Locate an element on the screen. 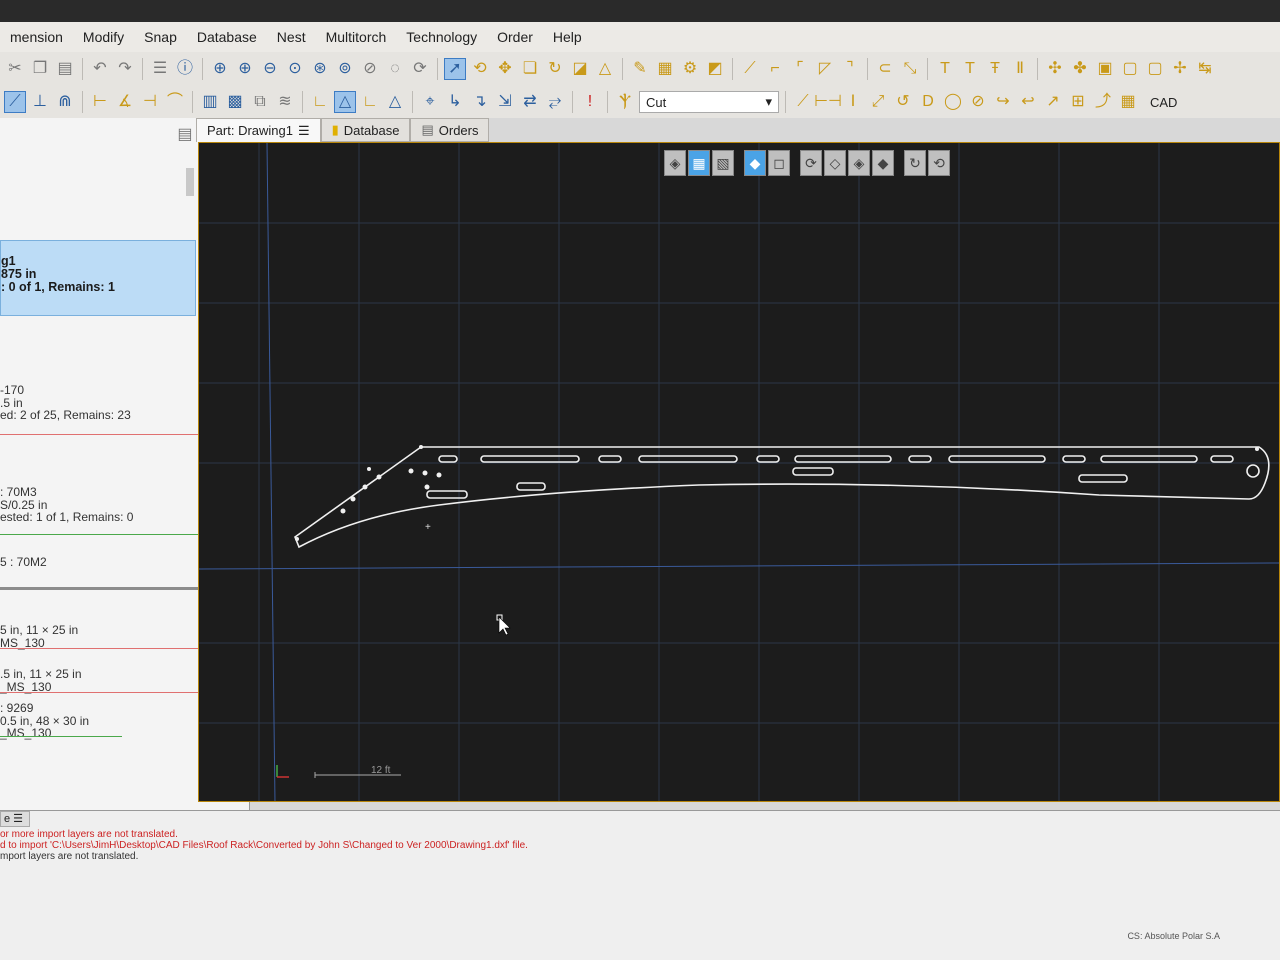 This screenshot has height=960, width=1280. redo-icon: ↷ is located at coordinates (125, 69).